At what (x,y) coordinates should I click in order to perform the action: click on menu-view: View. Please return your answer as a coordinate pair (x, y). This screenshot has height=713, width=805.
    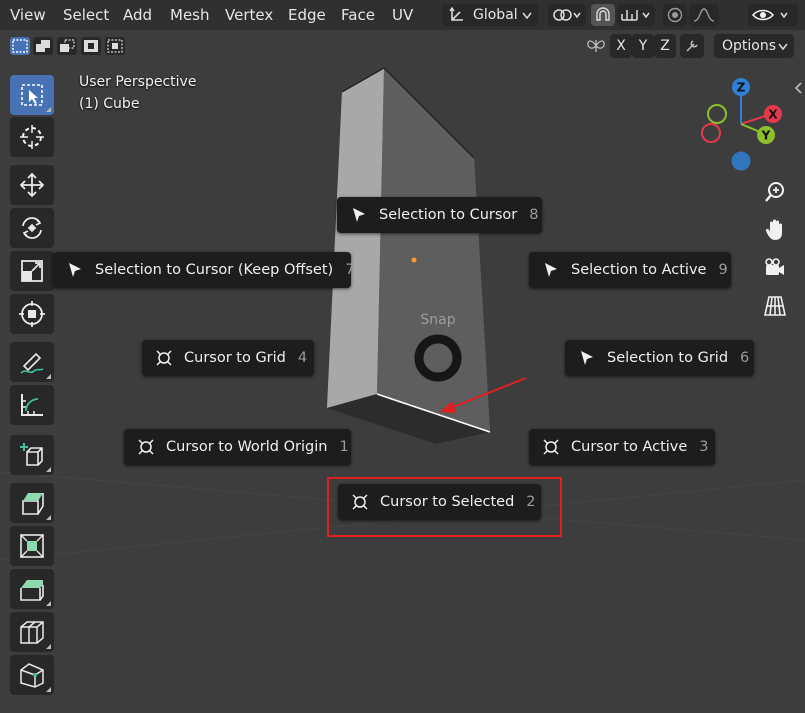
    Looking at the image, I should click on (28, 15).